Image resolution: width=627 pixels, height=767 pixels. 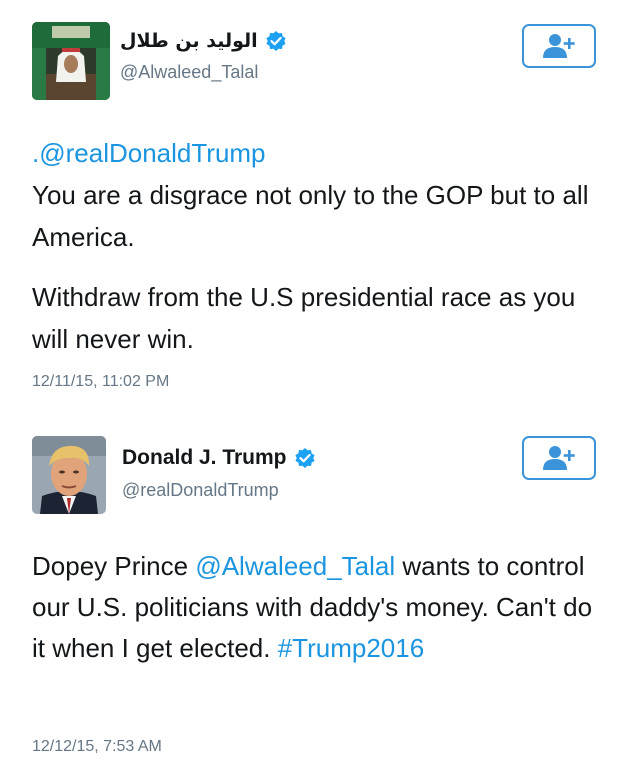 I want to click on name-row: Donald J. Trump, so click(x=219, y=458).